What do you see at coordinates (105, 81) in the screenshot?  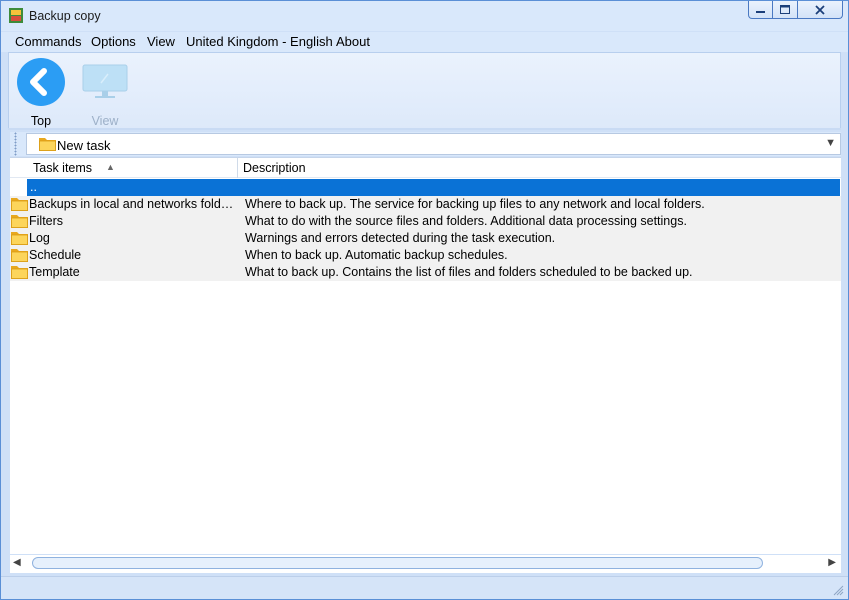 I see `monitor-icon` at bounding box center [105, 81].